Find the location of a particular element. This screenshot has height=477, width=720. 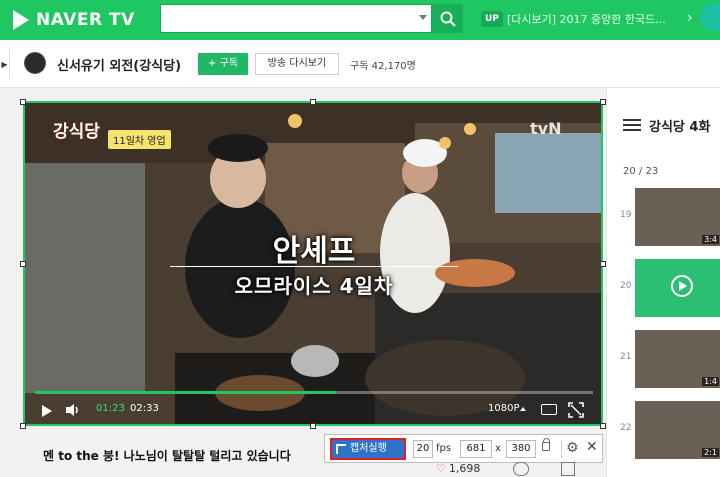

current-time: 01:23 is located at coordinates (110, 408).